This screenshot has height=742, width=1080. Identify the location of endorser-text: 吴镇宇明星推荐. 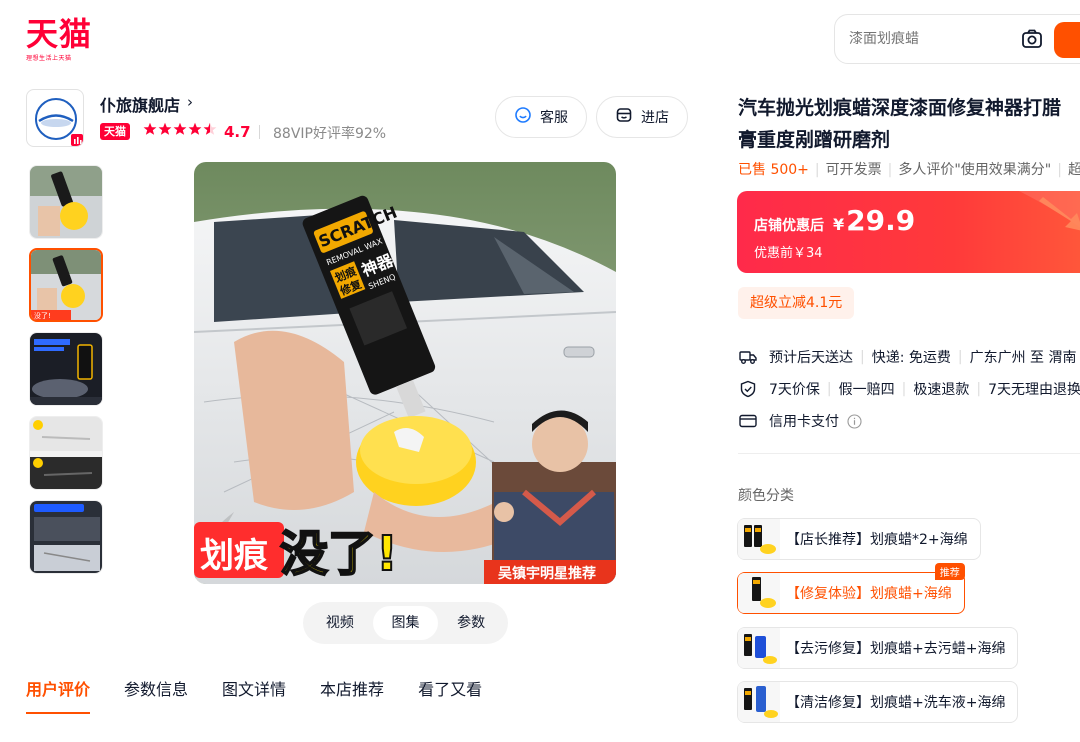
(547, 573).